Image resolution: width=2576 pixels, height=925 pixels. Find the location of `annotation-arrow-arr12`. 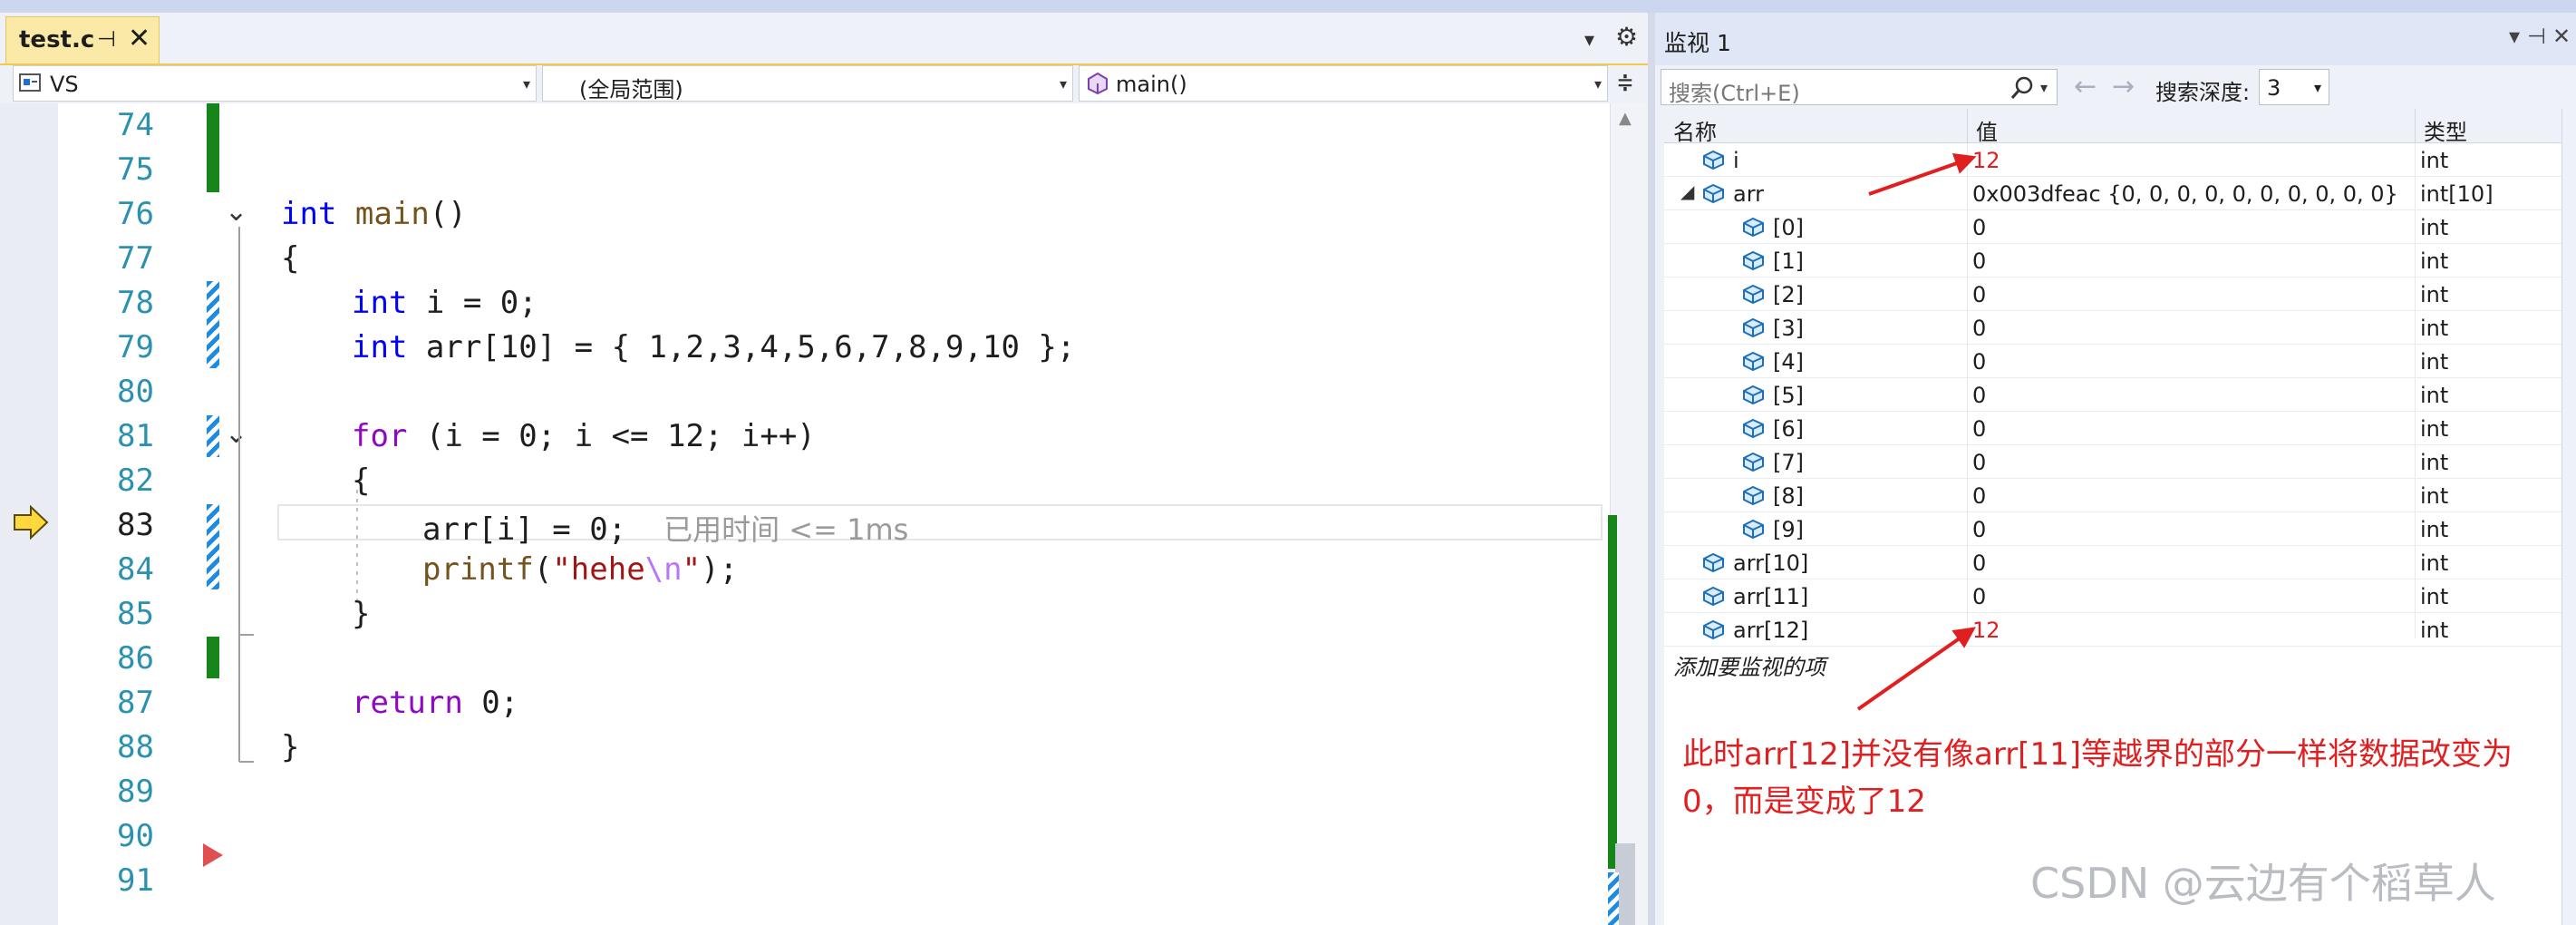

annotation-arrow-arr12 is located at coordinates (1916, 669).